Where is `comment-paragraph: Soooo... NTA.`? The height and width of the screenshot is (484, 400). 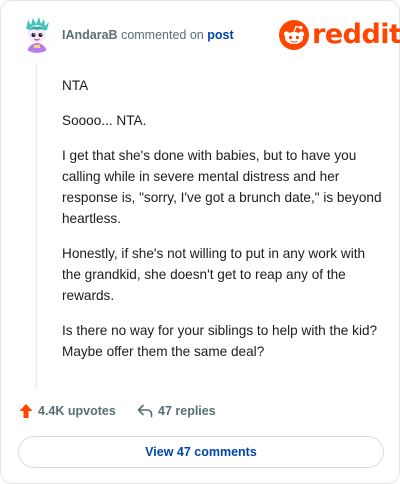 comment-paragraph: Soooo... NTA. is located at coordinates (104, 120).